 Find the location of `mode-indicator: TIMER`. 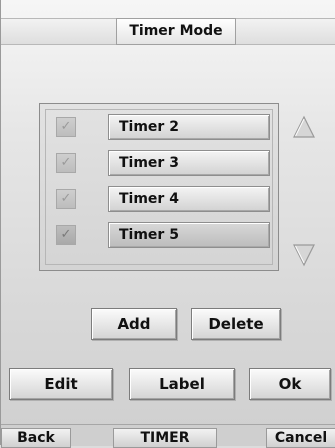

mode-indicator: TIMER is located at coordinates (165, 438).